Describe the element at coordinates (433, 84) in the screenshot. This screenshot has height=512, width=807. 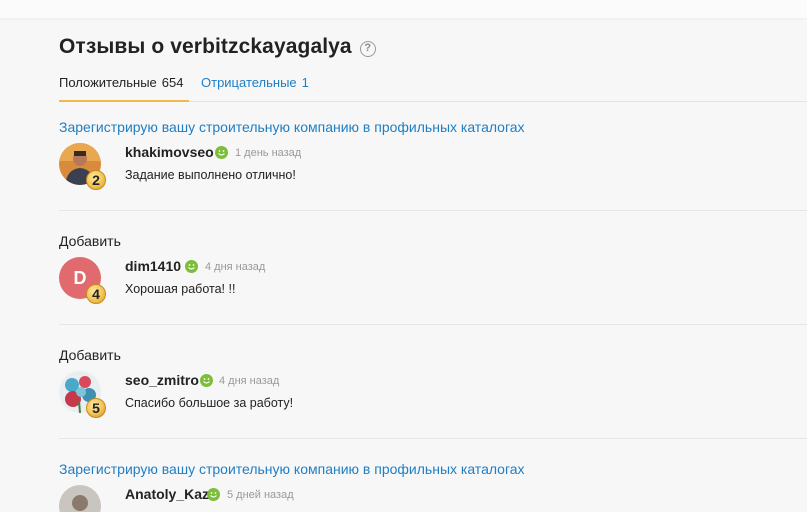
I see `review-tabs: Положительные 654 Отрицательные 1` at that location.